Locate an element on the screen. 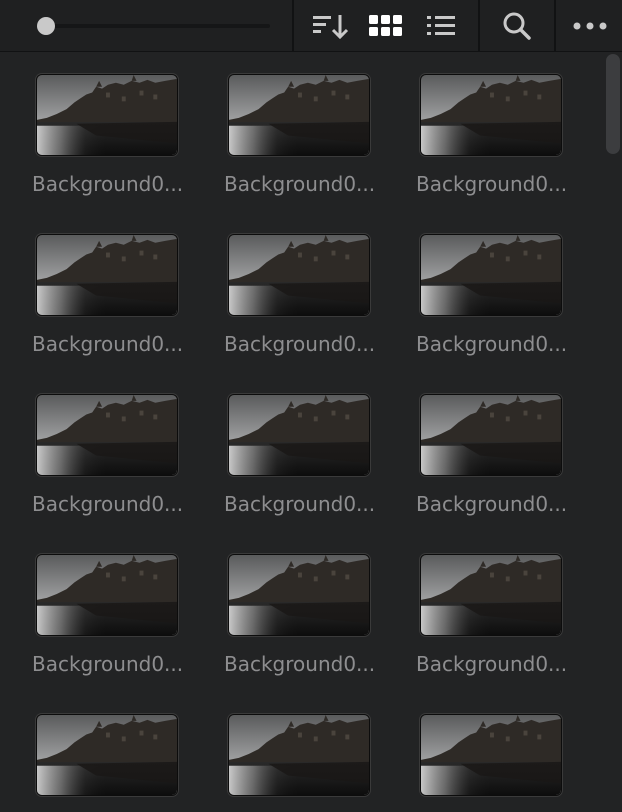 This screenshot has height=812, width=622. search-button is located at coordinates (517, 26).